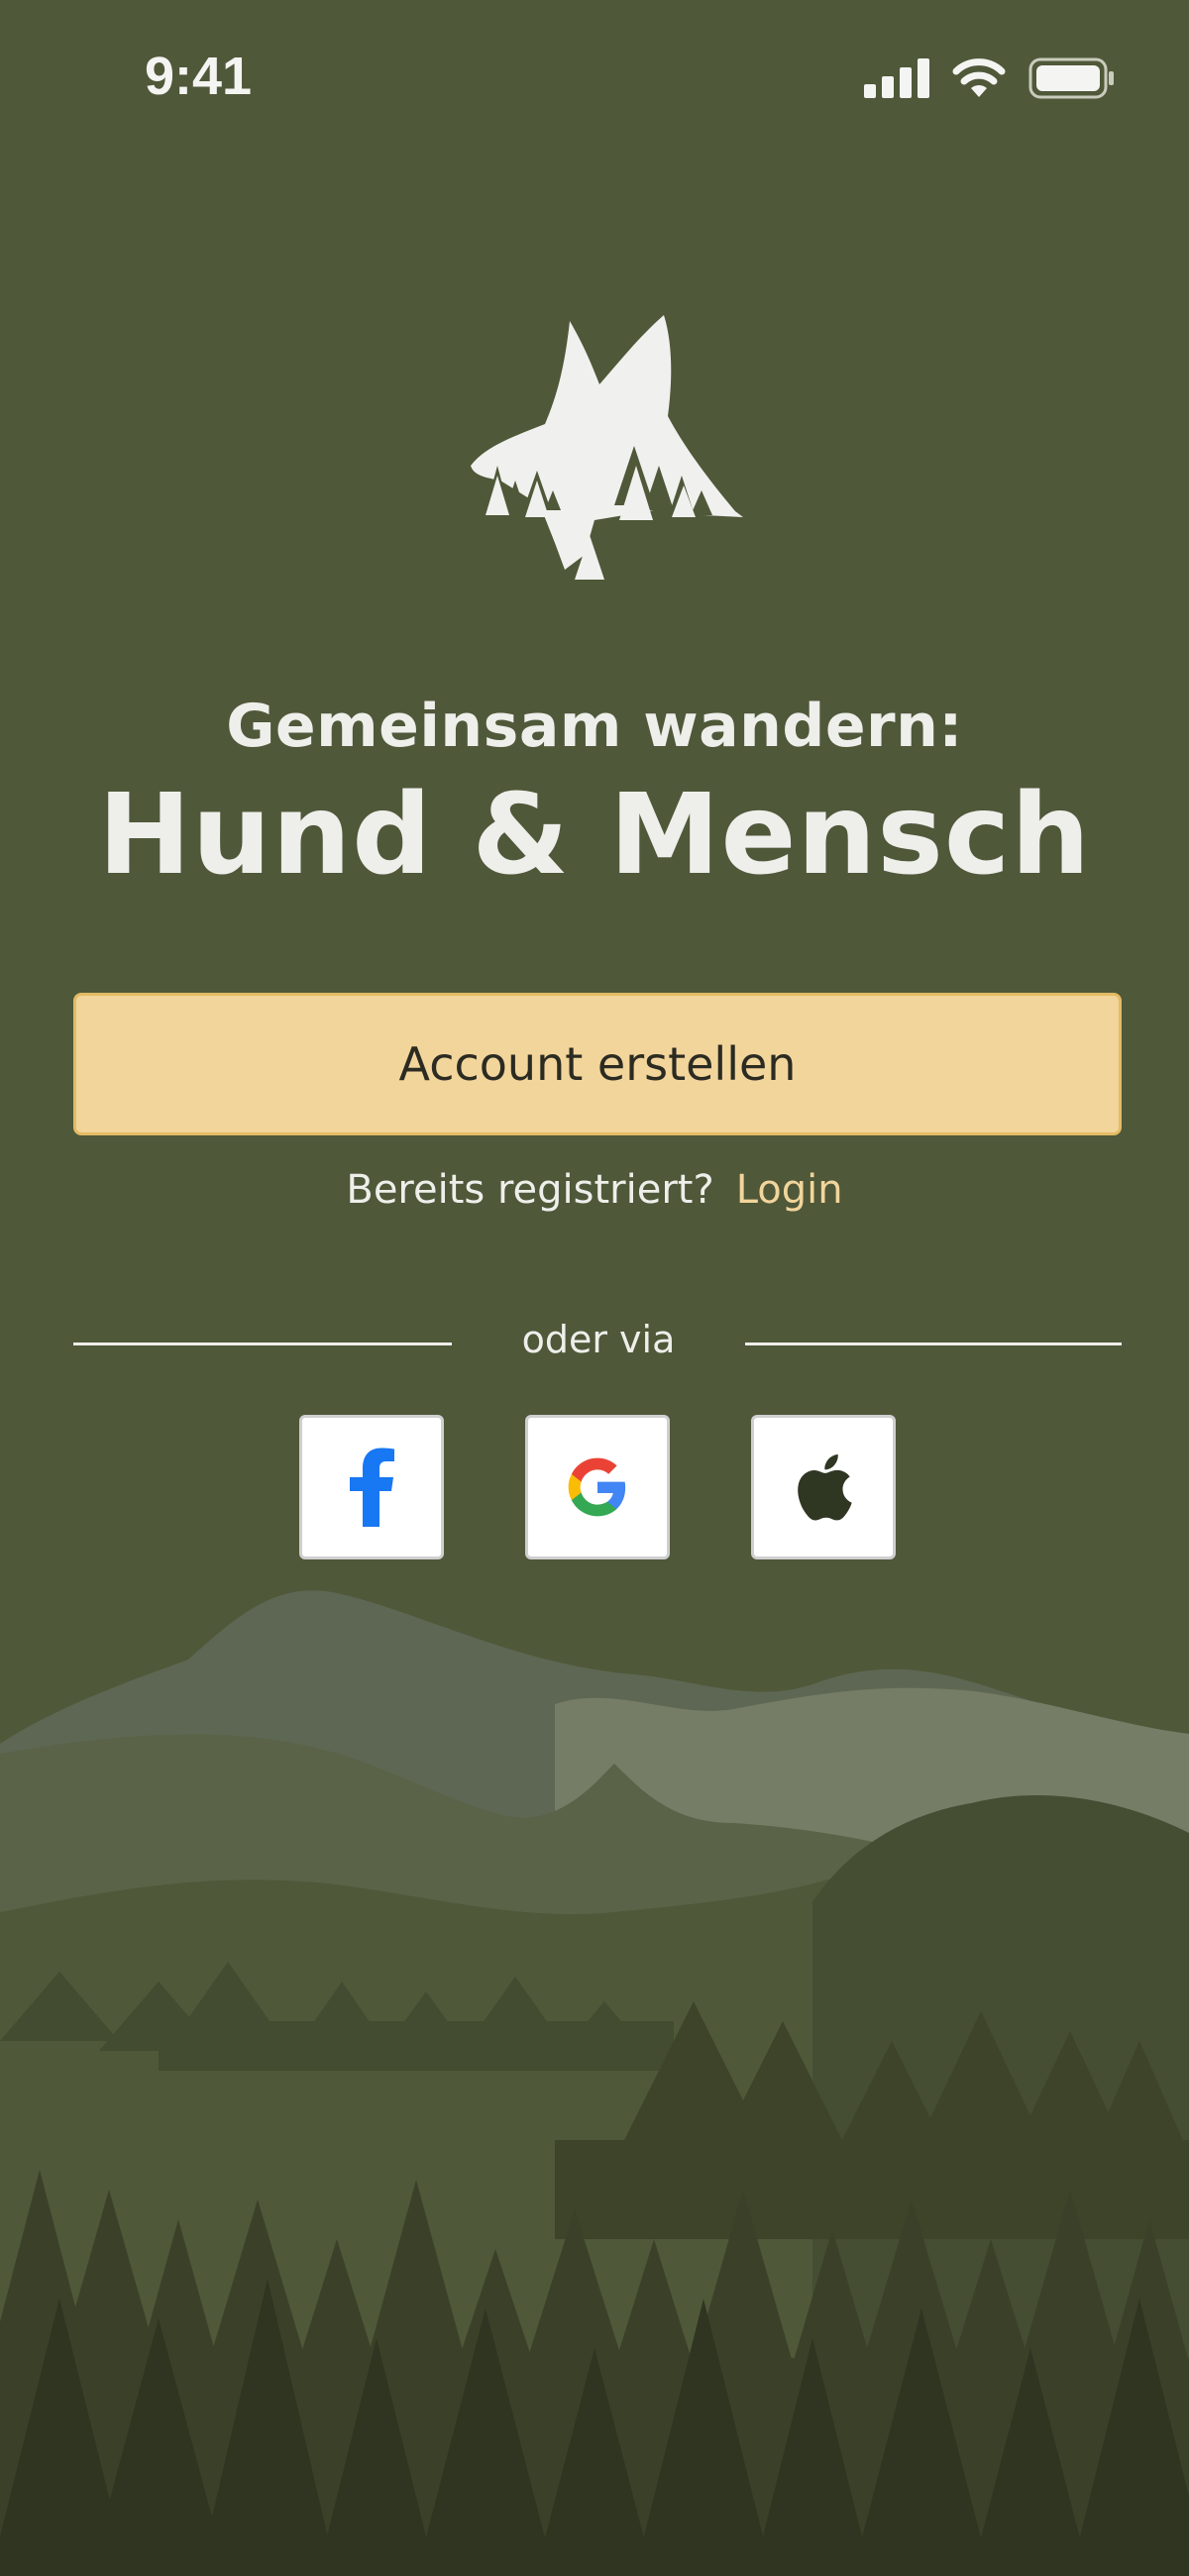  I want to click on dog-head-forest-icon, so click(607, 447).